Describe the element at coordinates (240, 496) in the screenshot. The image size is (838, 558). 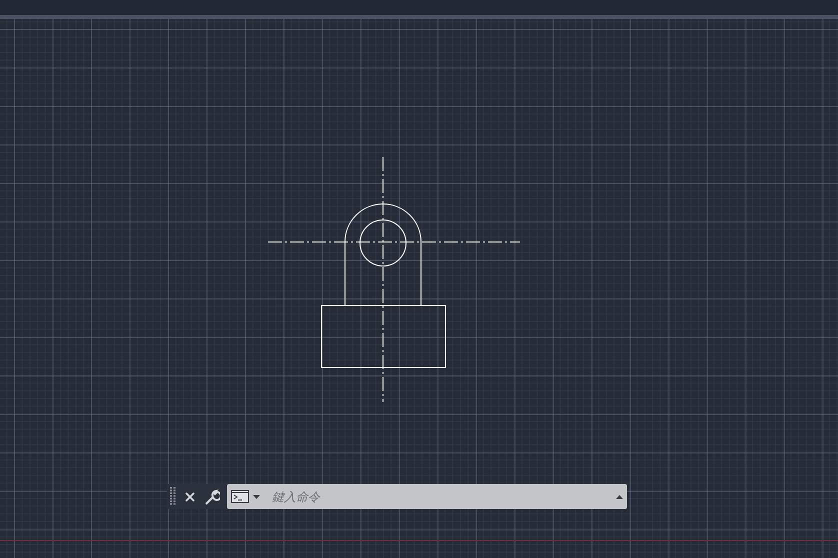
I see `terminal-prompt-icon` at that location.